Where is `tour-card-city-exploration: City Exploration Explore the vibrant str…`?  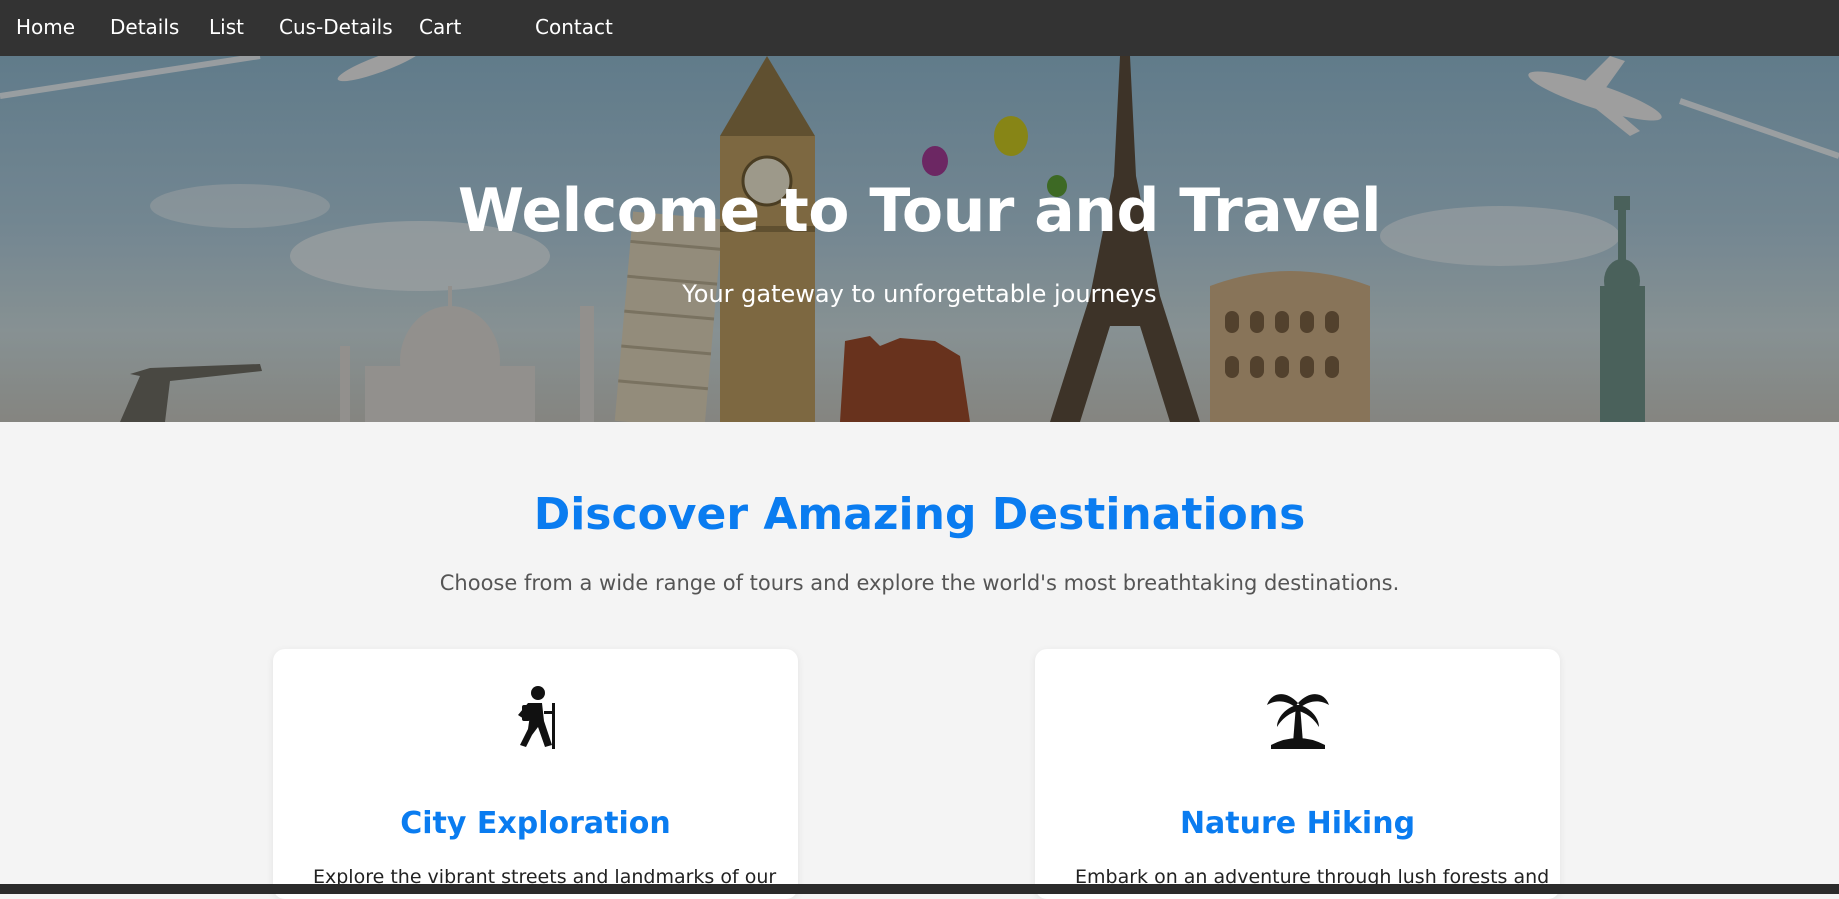
tour-card-city-exploration: City Exploration Explore the vibrant str… is located at coordinates (535, 774).